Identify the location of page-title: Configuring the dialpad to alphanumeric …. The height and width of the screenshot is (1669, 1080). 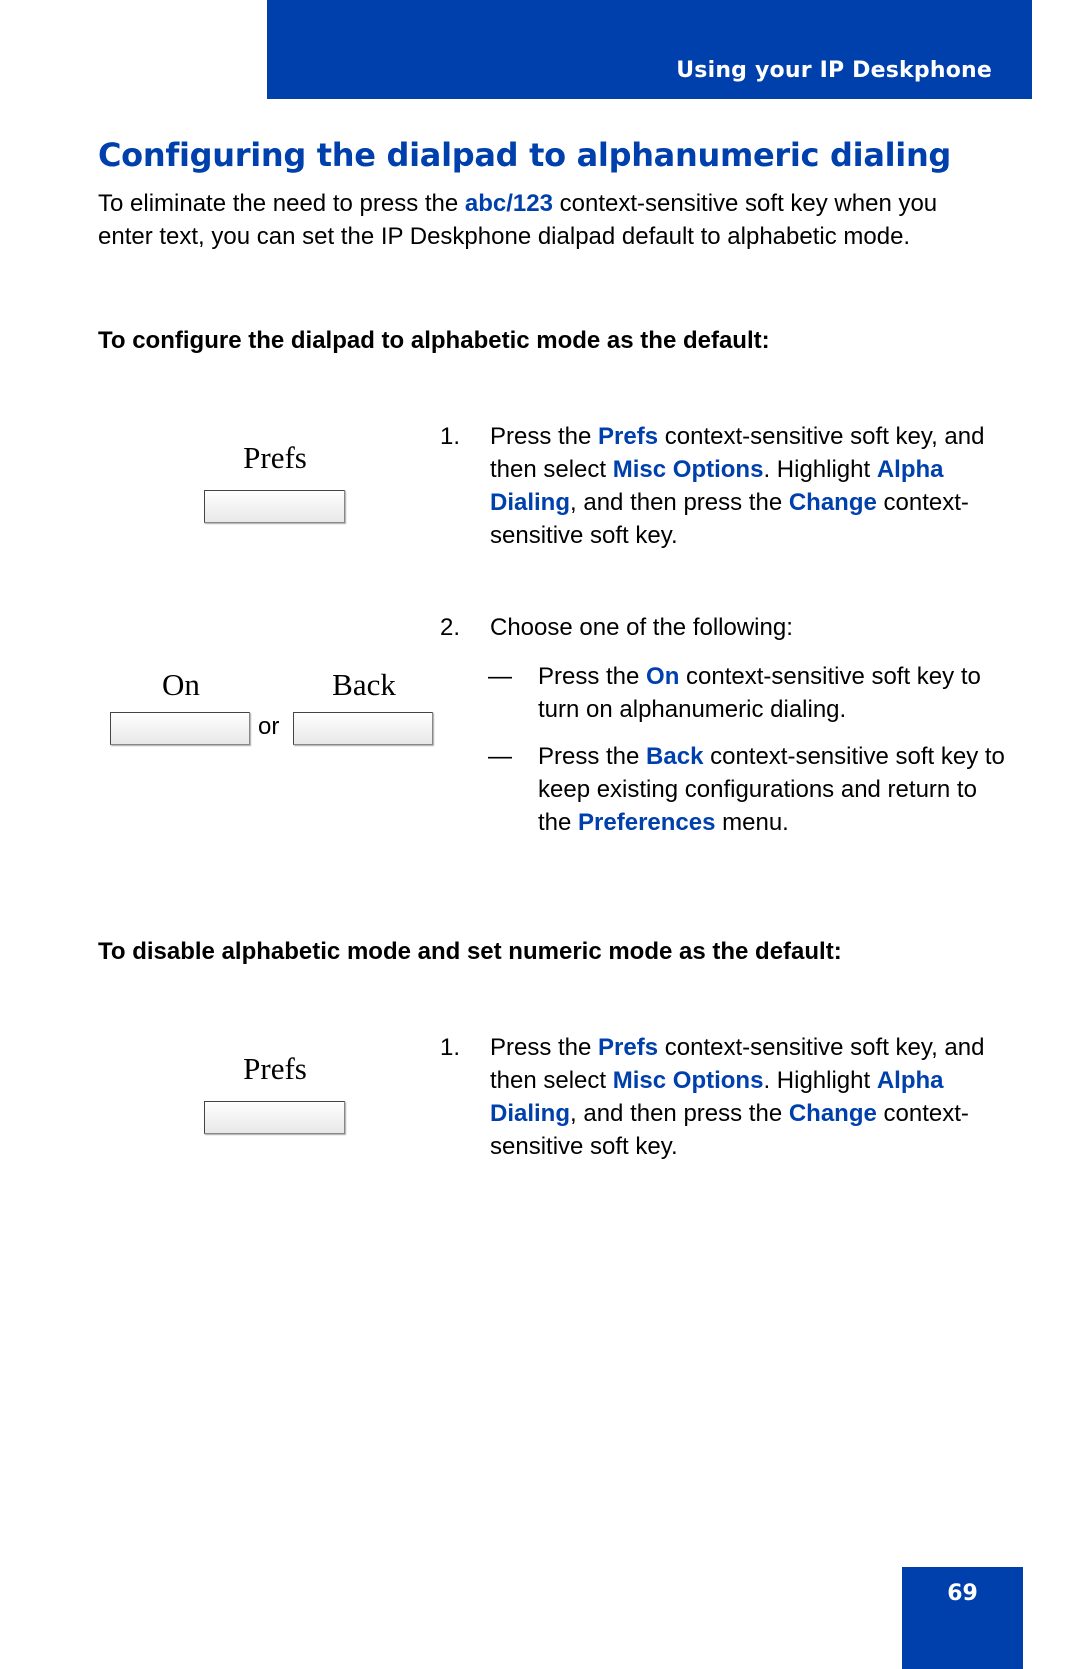
(525, 155).